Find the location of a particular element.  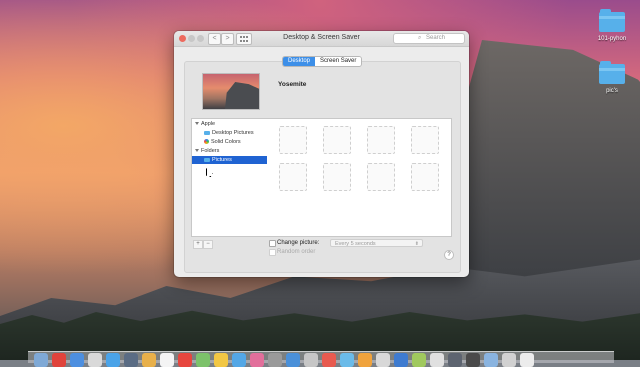

search-field: ⌕ Search is located at coordinates (429, 38).